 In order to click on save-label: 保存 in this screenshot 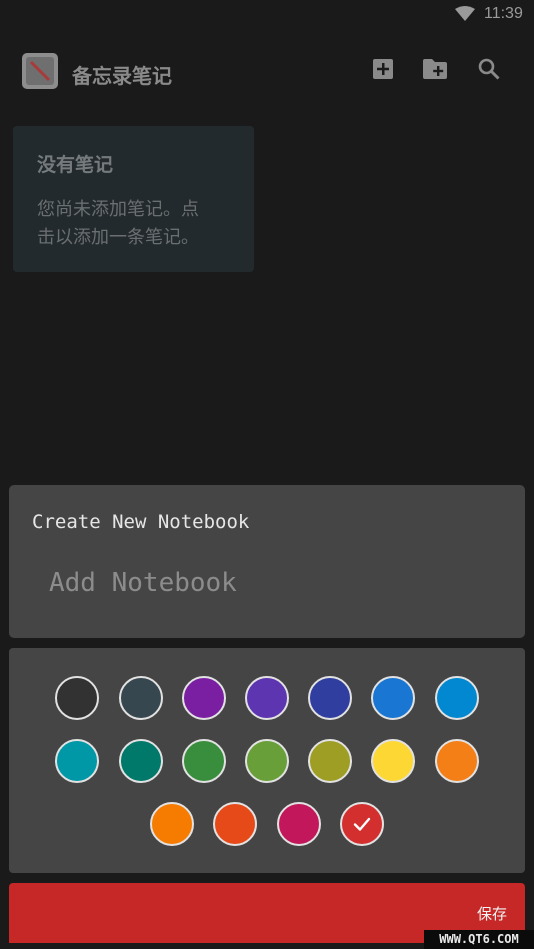, I will do `click(491, 914)`.